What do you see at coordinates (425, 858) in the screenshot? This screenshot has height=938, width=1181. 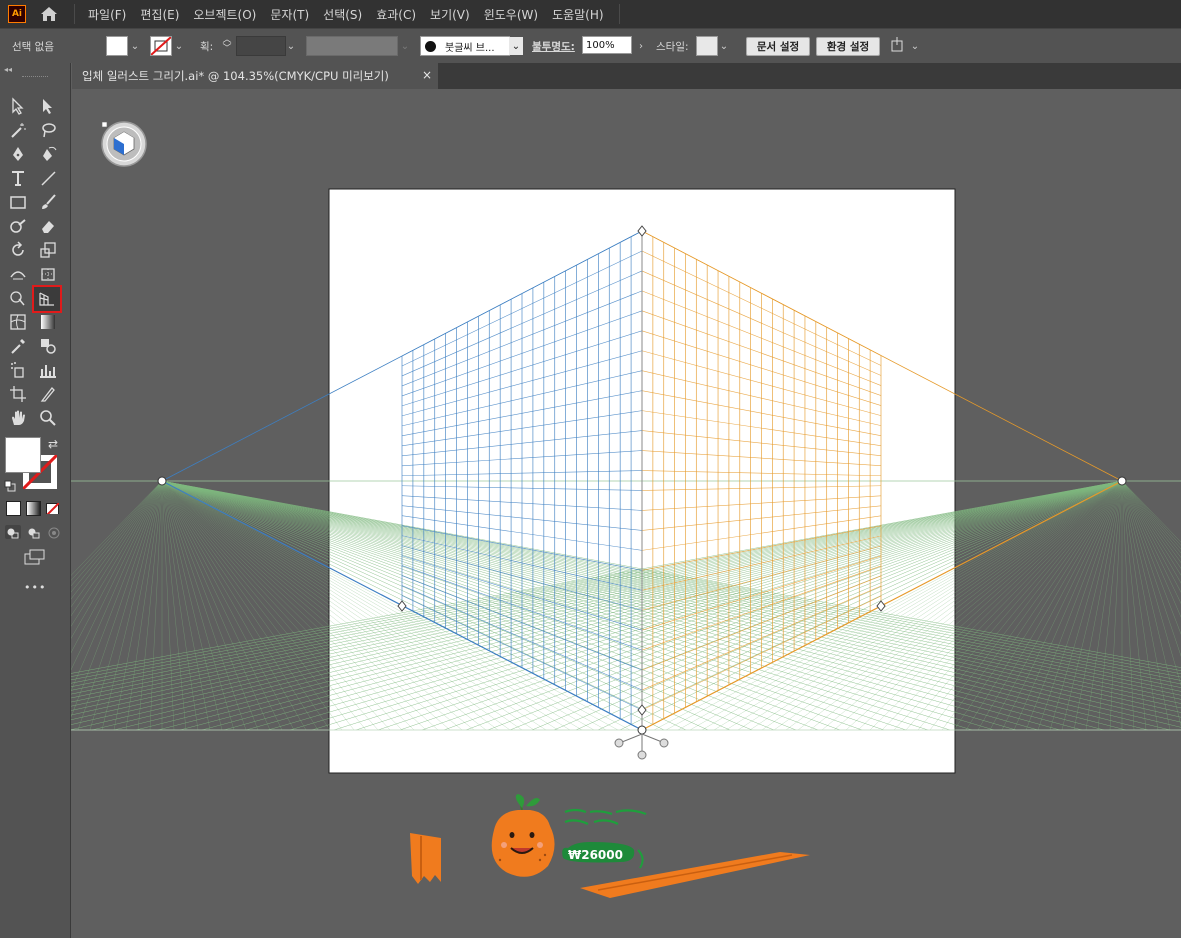 I see `ribbon-shape` at bounding box center [425, 858].